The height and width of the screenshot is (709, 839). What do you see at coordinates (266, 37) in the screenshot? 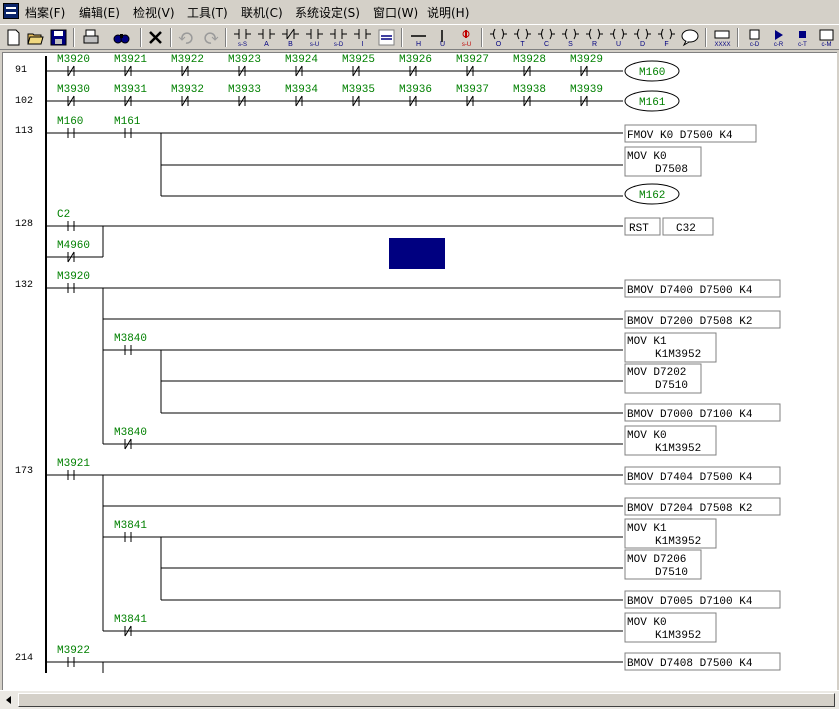
I see `contact-a-button: A` at bounding box center [266, 37].